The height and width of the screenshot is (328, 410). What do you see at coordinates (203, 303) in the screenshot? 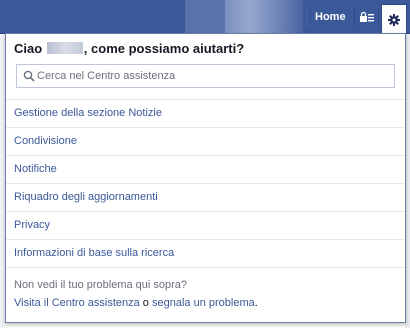
I see `report-problem-link: segnala un problema` at bounding box center [203, 303].